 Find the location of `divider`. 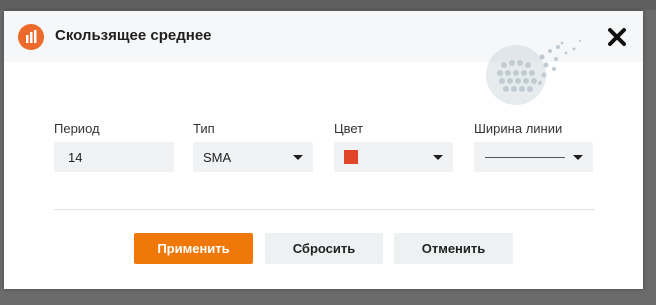

divider is located at coordinates (324, 209).